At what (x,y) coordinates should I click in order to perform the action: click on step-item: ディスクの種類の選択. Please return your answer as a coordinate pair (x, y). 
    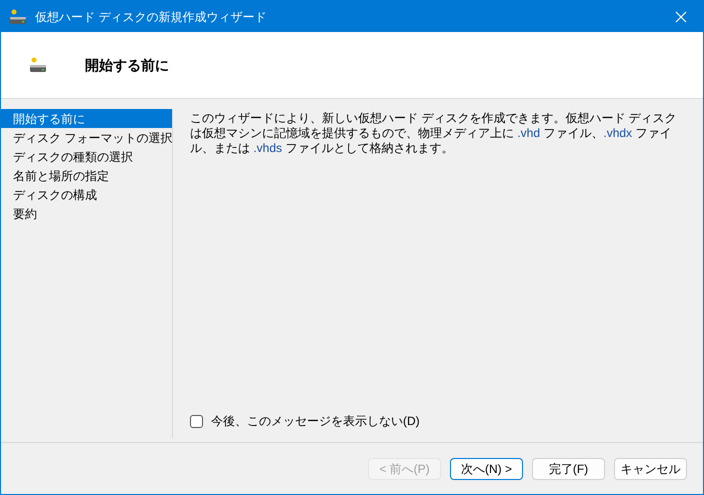
    Looking at the image, I should click on (86, 156).